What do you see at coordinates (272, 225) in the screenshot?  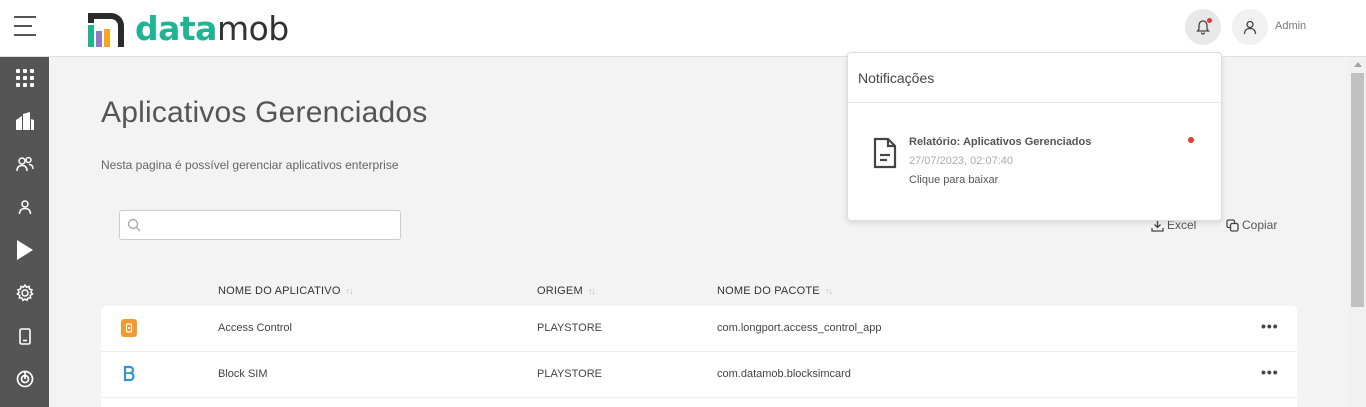 I see `search-input` at bounding box center [272, 225].